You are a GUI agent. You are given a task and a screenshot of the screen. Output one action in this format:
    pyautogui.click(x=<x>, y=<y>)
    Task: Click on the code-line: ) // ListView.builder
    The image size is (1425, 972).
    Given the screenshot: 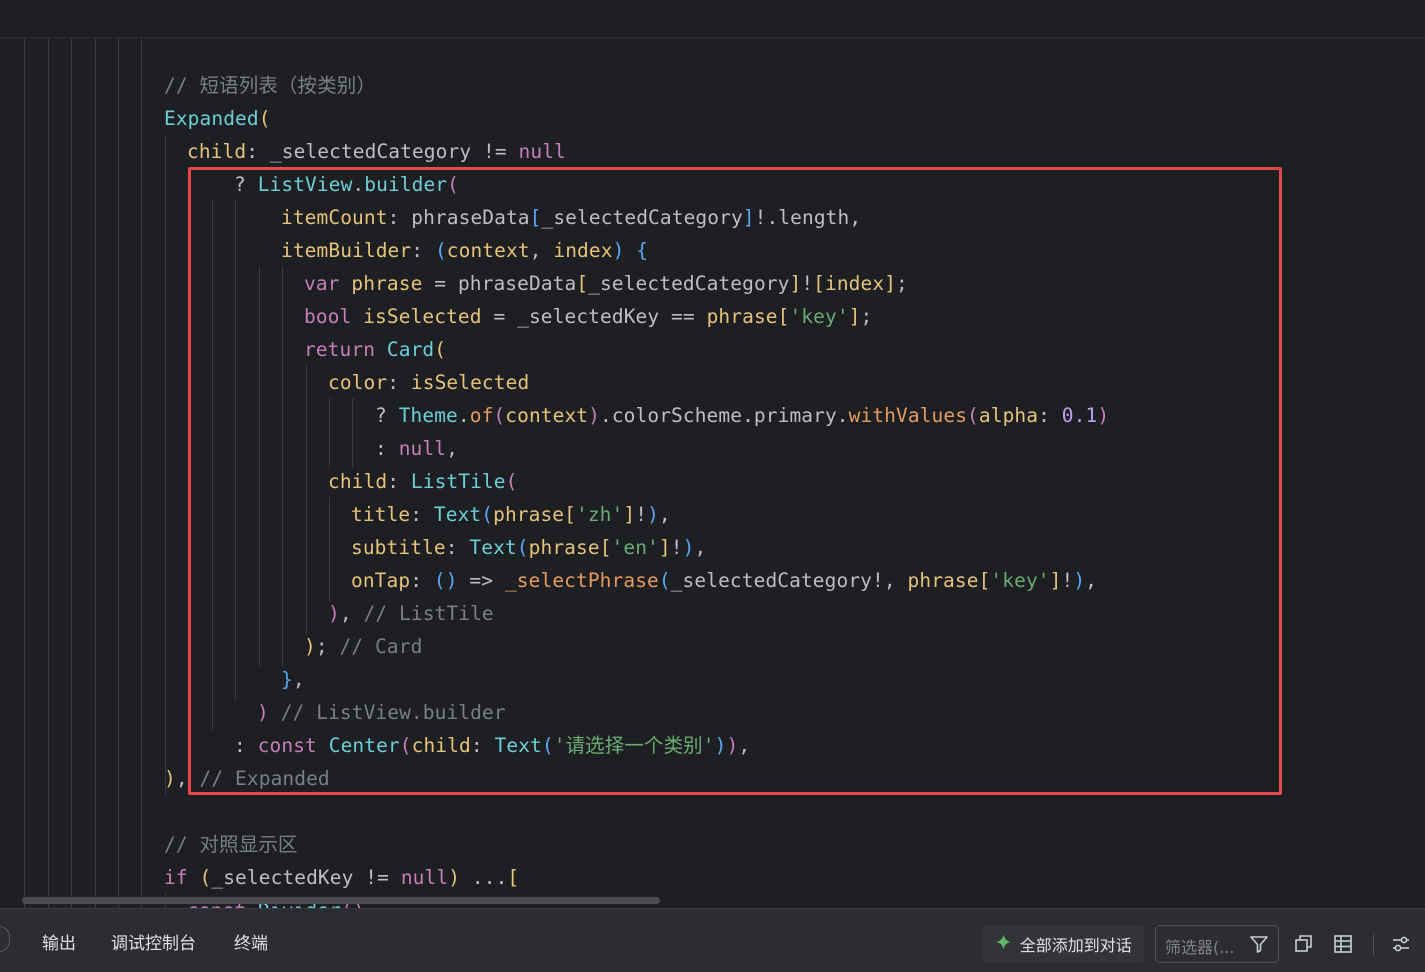 What is the action you would take?
    pyautogui.click(x=381, y=712)
    